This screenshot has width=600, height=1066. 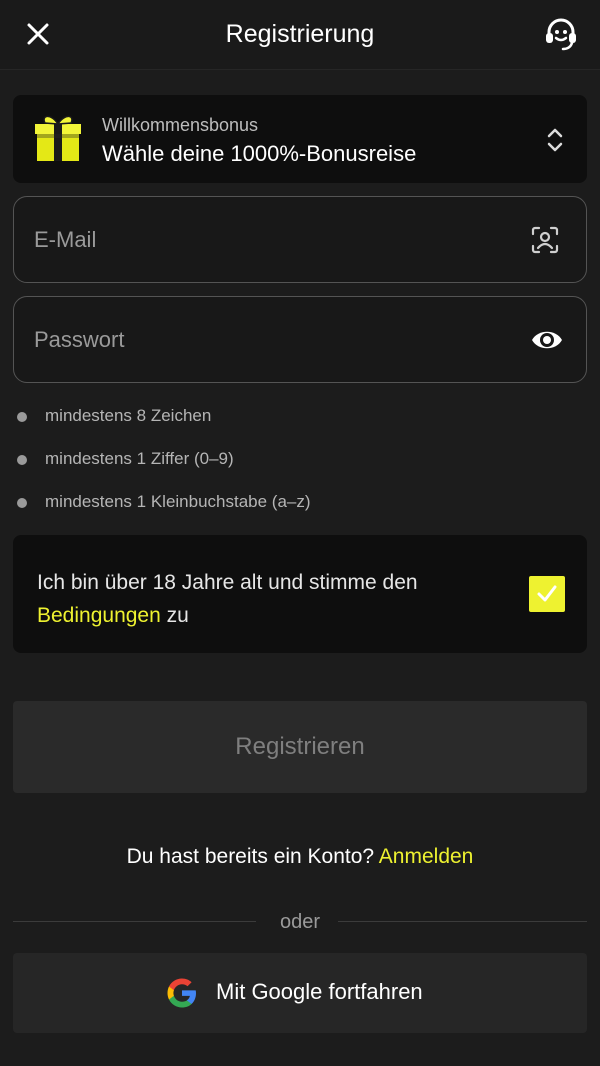 What do you see at coordinates (252, 856) in the screenshot?
I see `login-prompt-text: Du hast bereits ein Konto?` at bounding box center [252, 856].